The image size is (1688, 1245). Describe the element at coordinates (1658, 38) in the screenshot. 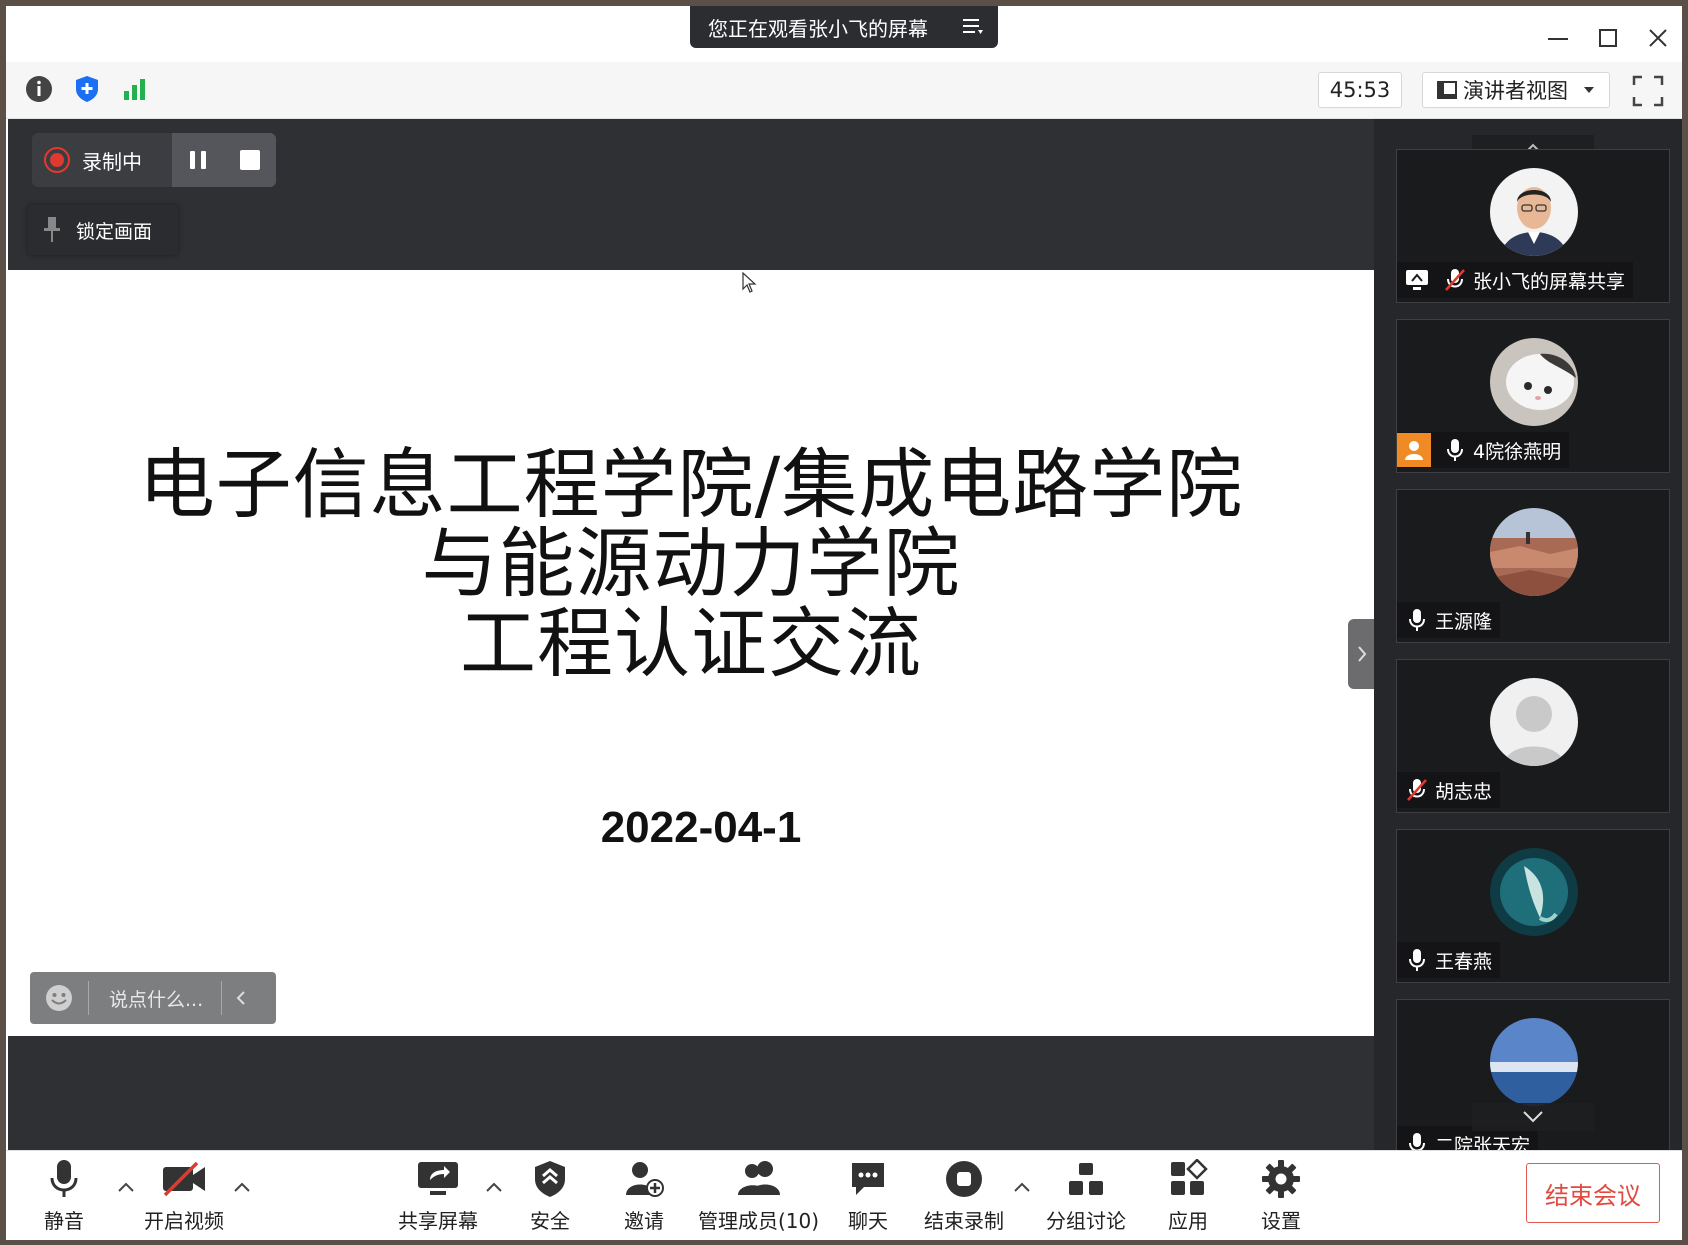

I see `close-button` at that location.